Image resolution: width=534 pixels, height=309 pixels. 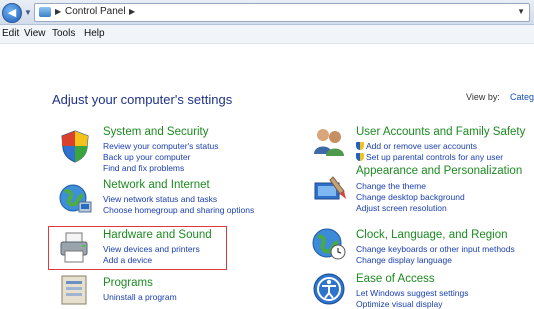 What do you see at coordinates (432, 235) in the screenshot?
I see `category-title-clock-language: Clock, Language, and Region` at bounding box center [432, 235].